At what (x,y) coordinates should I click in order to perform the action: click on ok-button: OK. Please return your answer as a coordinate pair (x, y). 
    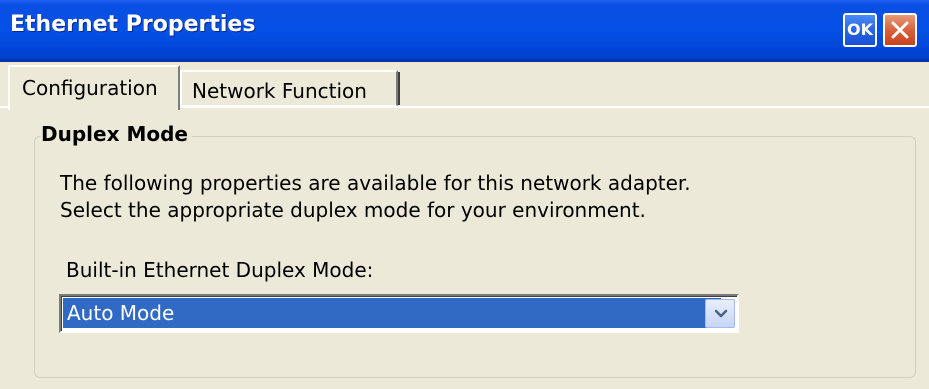
    Looking at the image, I should click on (860, 30).